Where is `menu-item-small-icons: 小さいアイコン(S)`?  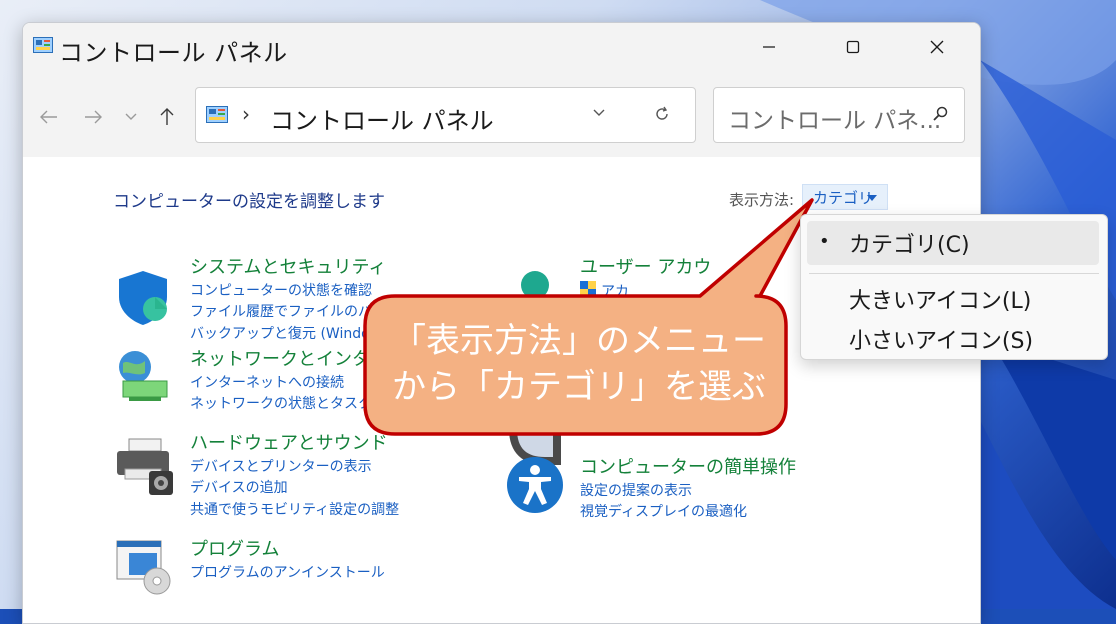 menu-item-small-icons: 小さいアイコン(S) is located at coordinates (941, 339).